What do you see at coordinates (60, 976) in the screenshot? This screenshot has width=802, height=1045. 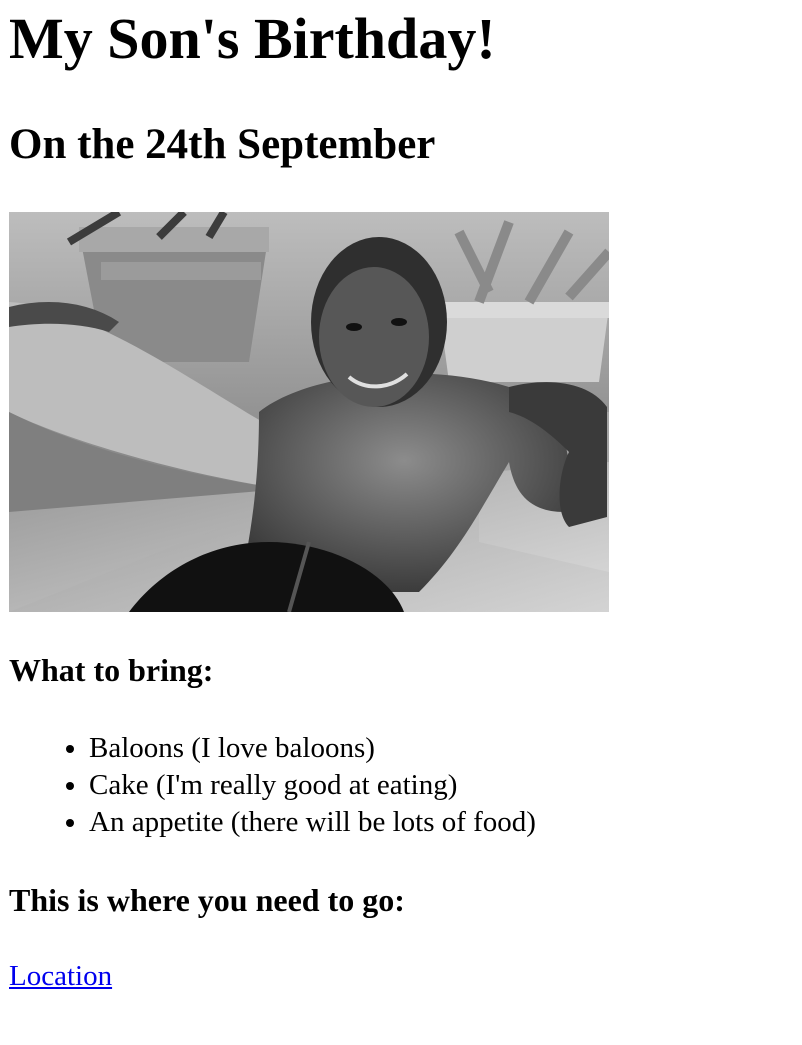 I see `location-link: Location` at bounding box center [60, 976].